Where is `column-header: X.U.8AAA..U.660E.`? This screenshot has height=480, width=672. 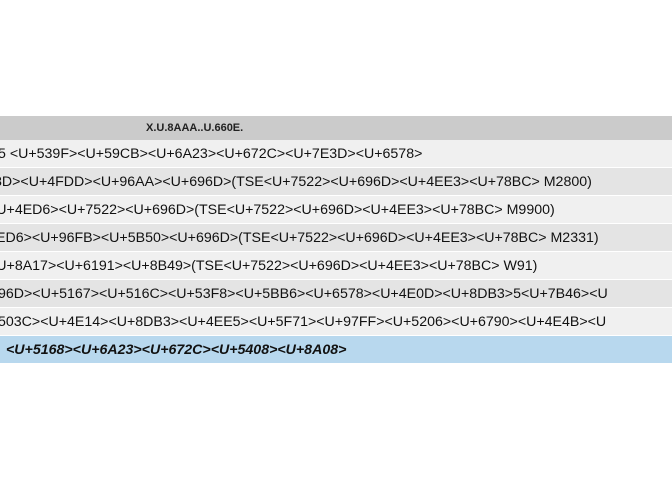
column-header: X.U.8AAA..U.660E. is located at coordinates (194, 128).